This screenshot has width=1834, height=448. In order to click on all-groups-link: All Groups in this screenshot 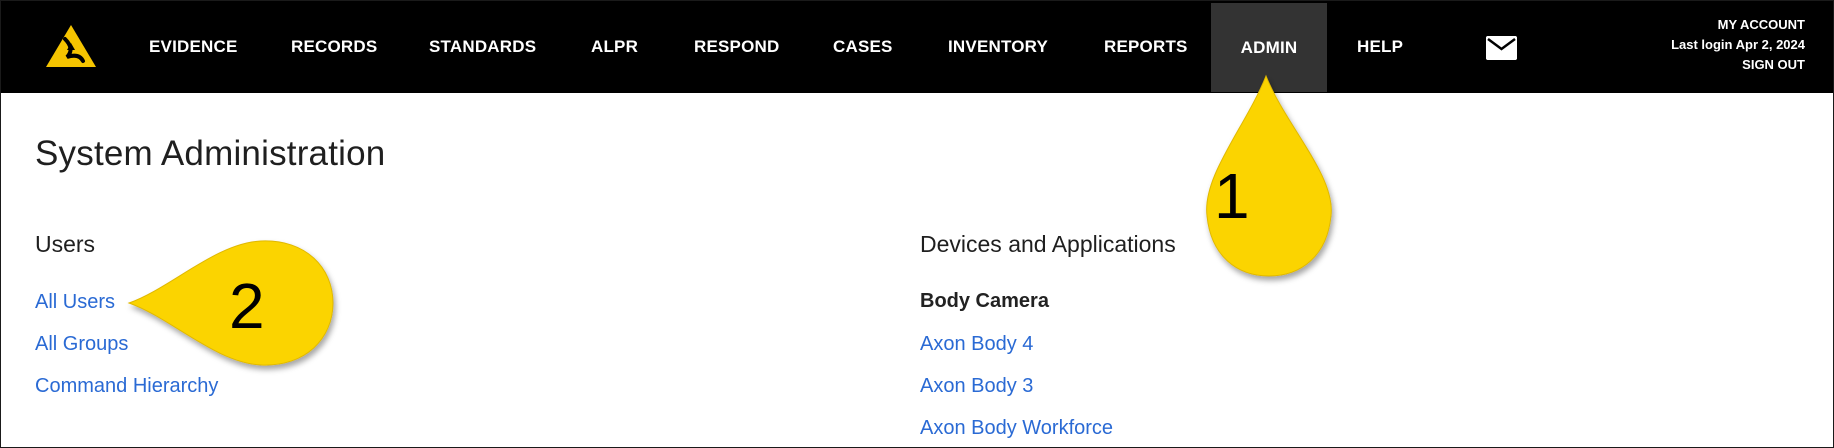, I will do `click(81, 344)`.